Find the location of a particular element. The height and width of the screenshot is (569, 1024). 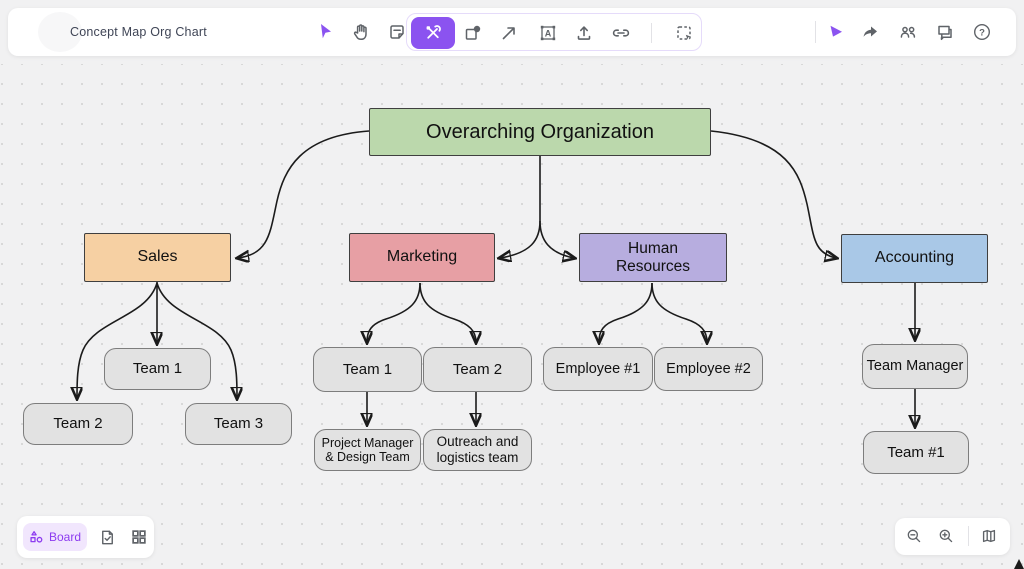

connector-tool-button is located at coordinates (509, 33).